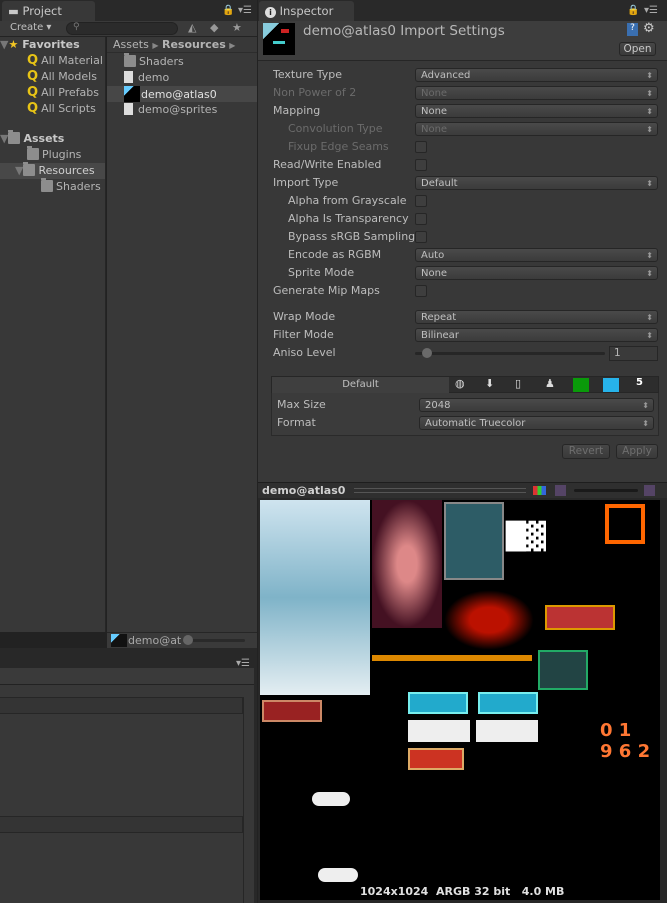 The image size is (667, 903). I want to click on label: Alpha from Grayscale, so click(347, 200).